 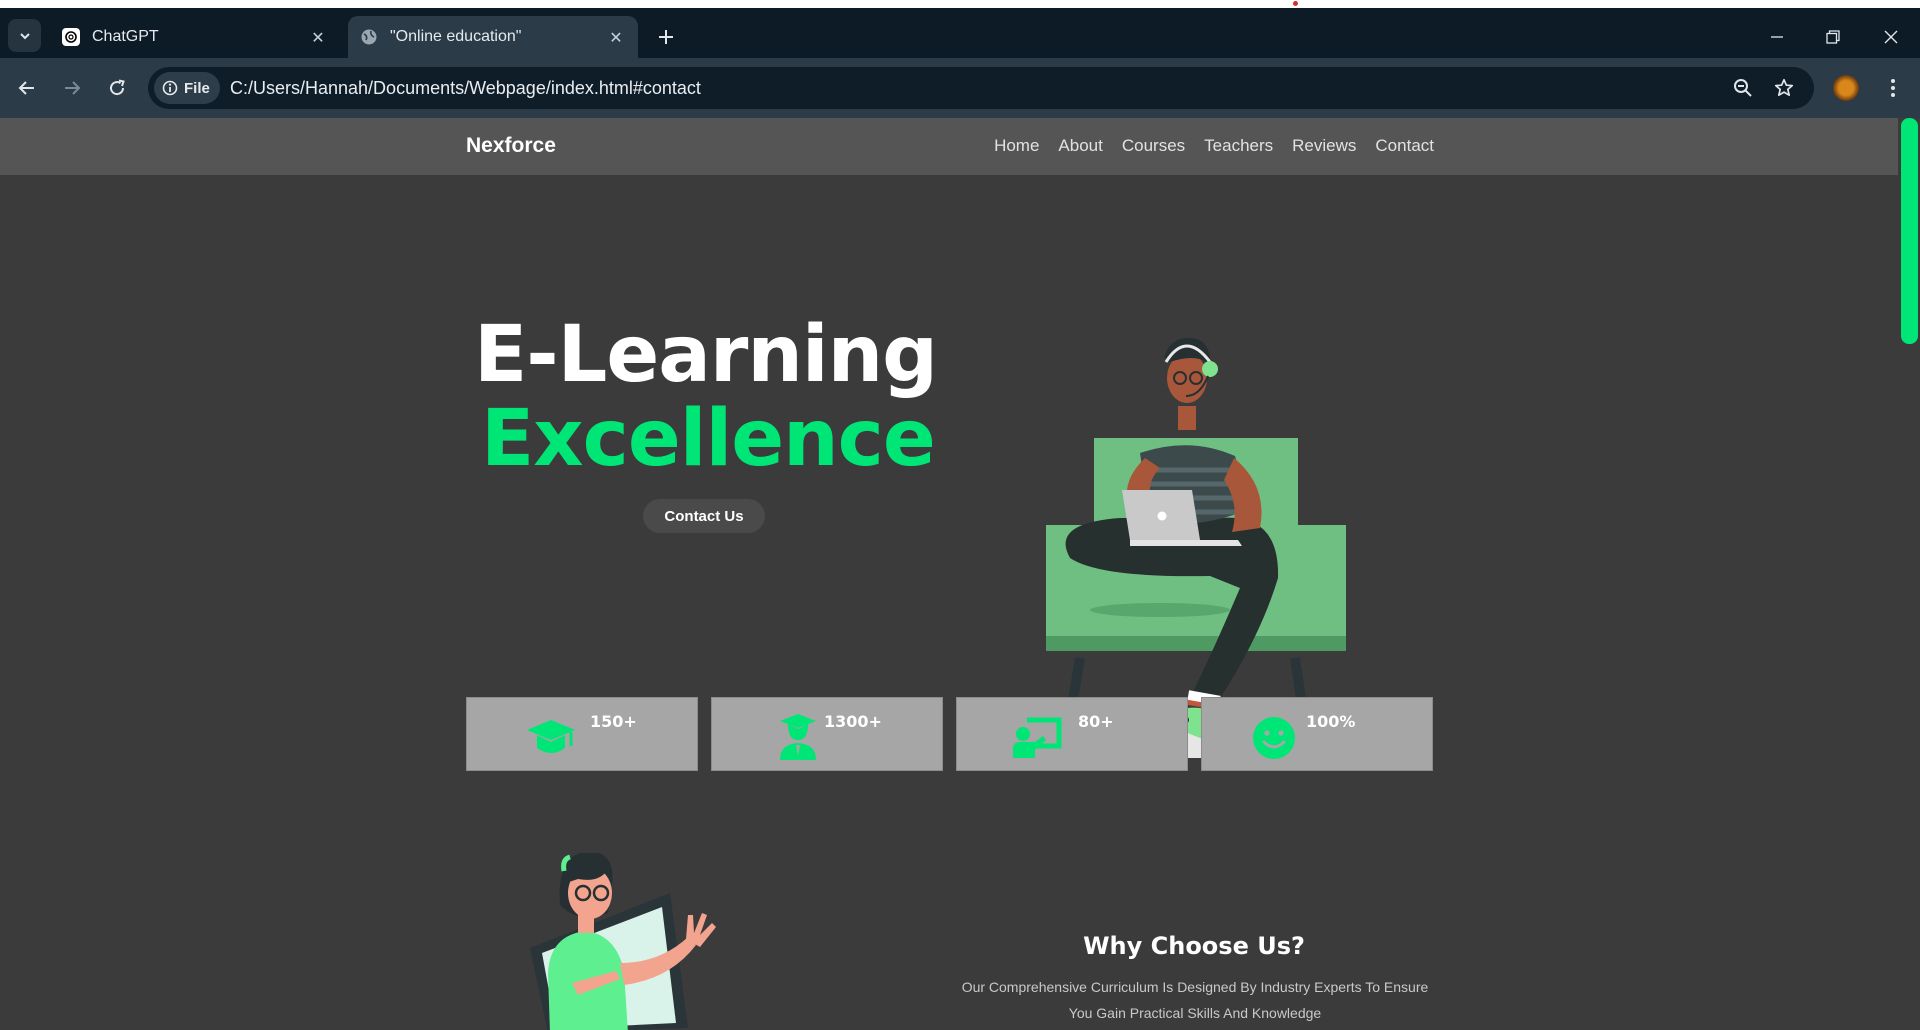 I want to click on reload-button, so click(x=117, y=88).